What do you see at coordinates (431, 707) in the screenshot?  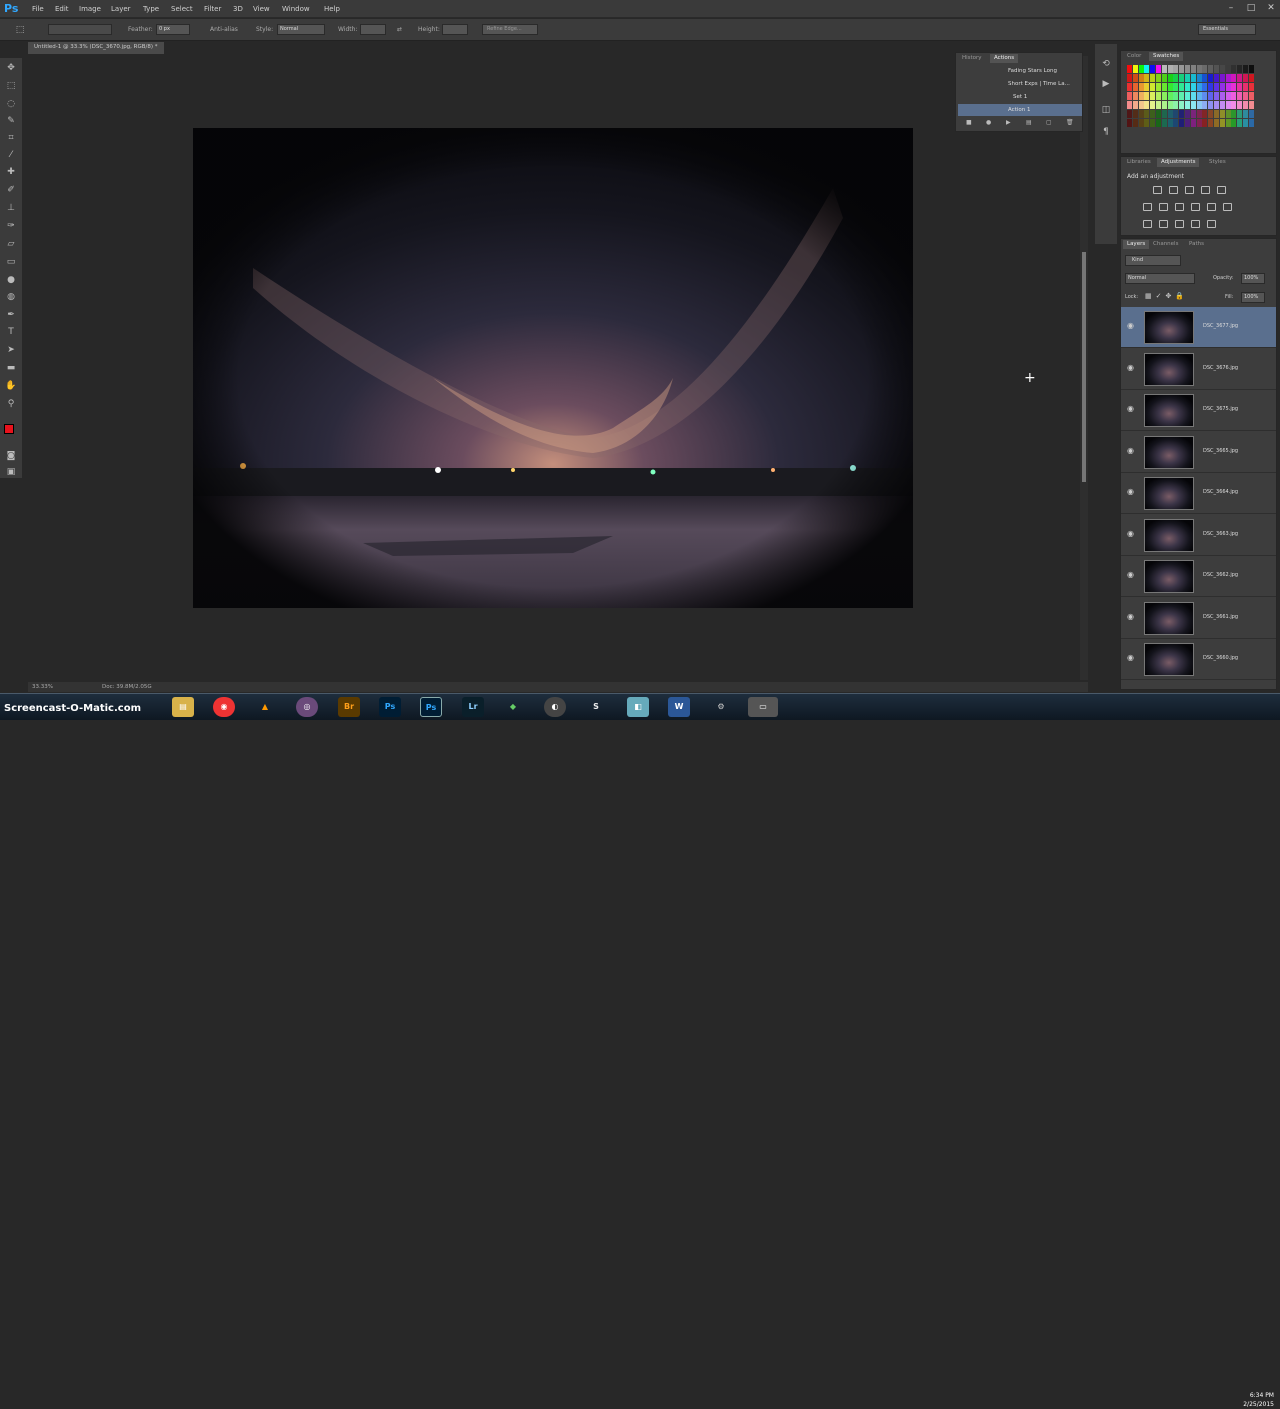 I see `photoshop-active-icon: Ps` at bounding box center [431, 707].